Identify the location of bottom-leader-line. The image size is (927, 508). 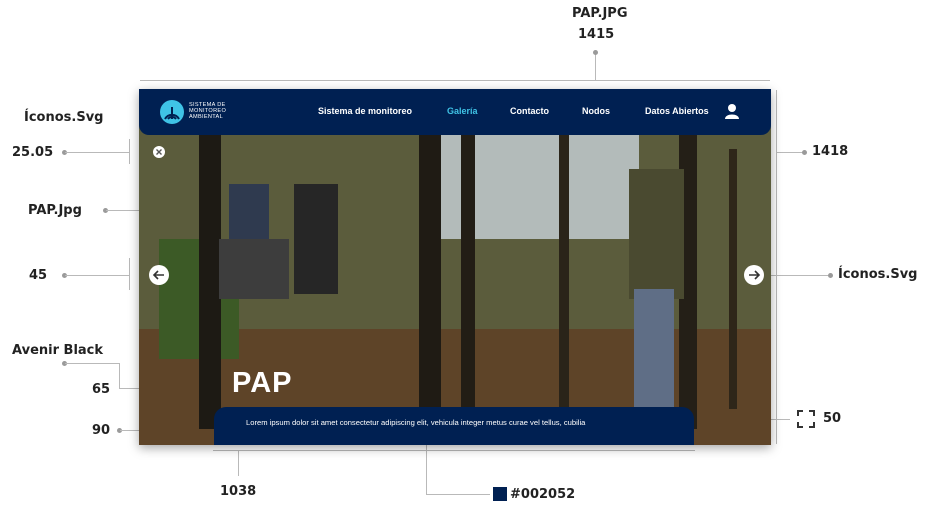
(238, 463).